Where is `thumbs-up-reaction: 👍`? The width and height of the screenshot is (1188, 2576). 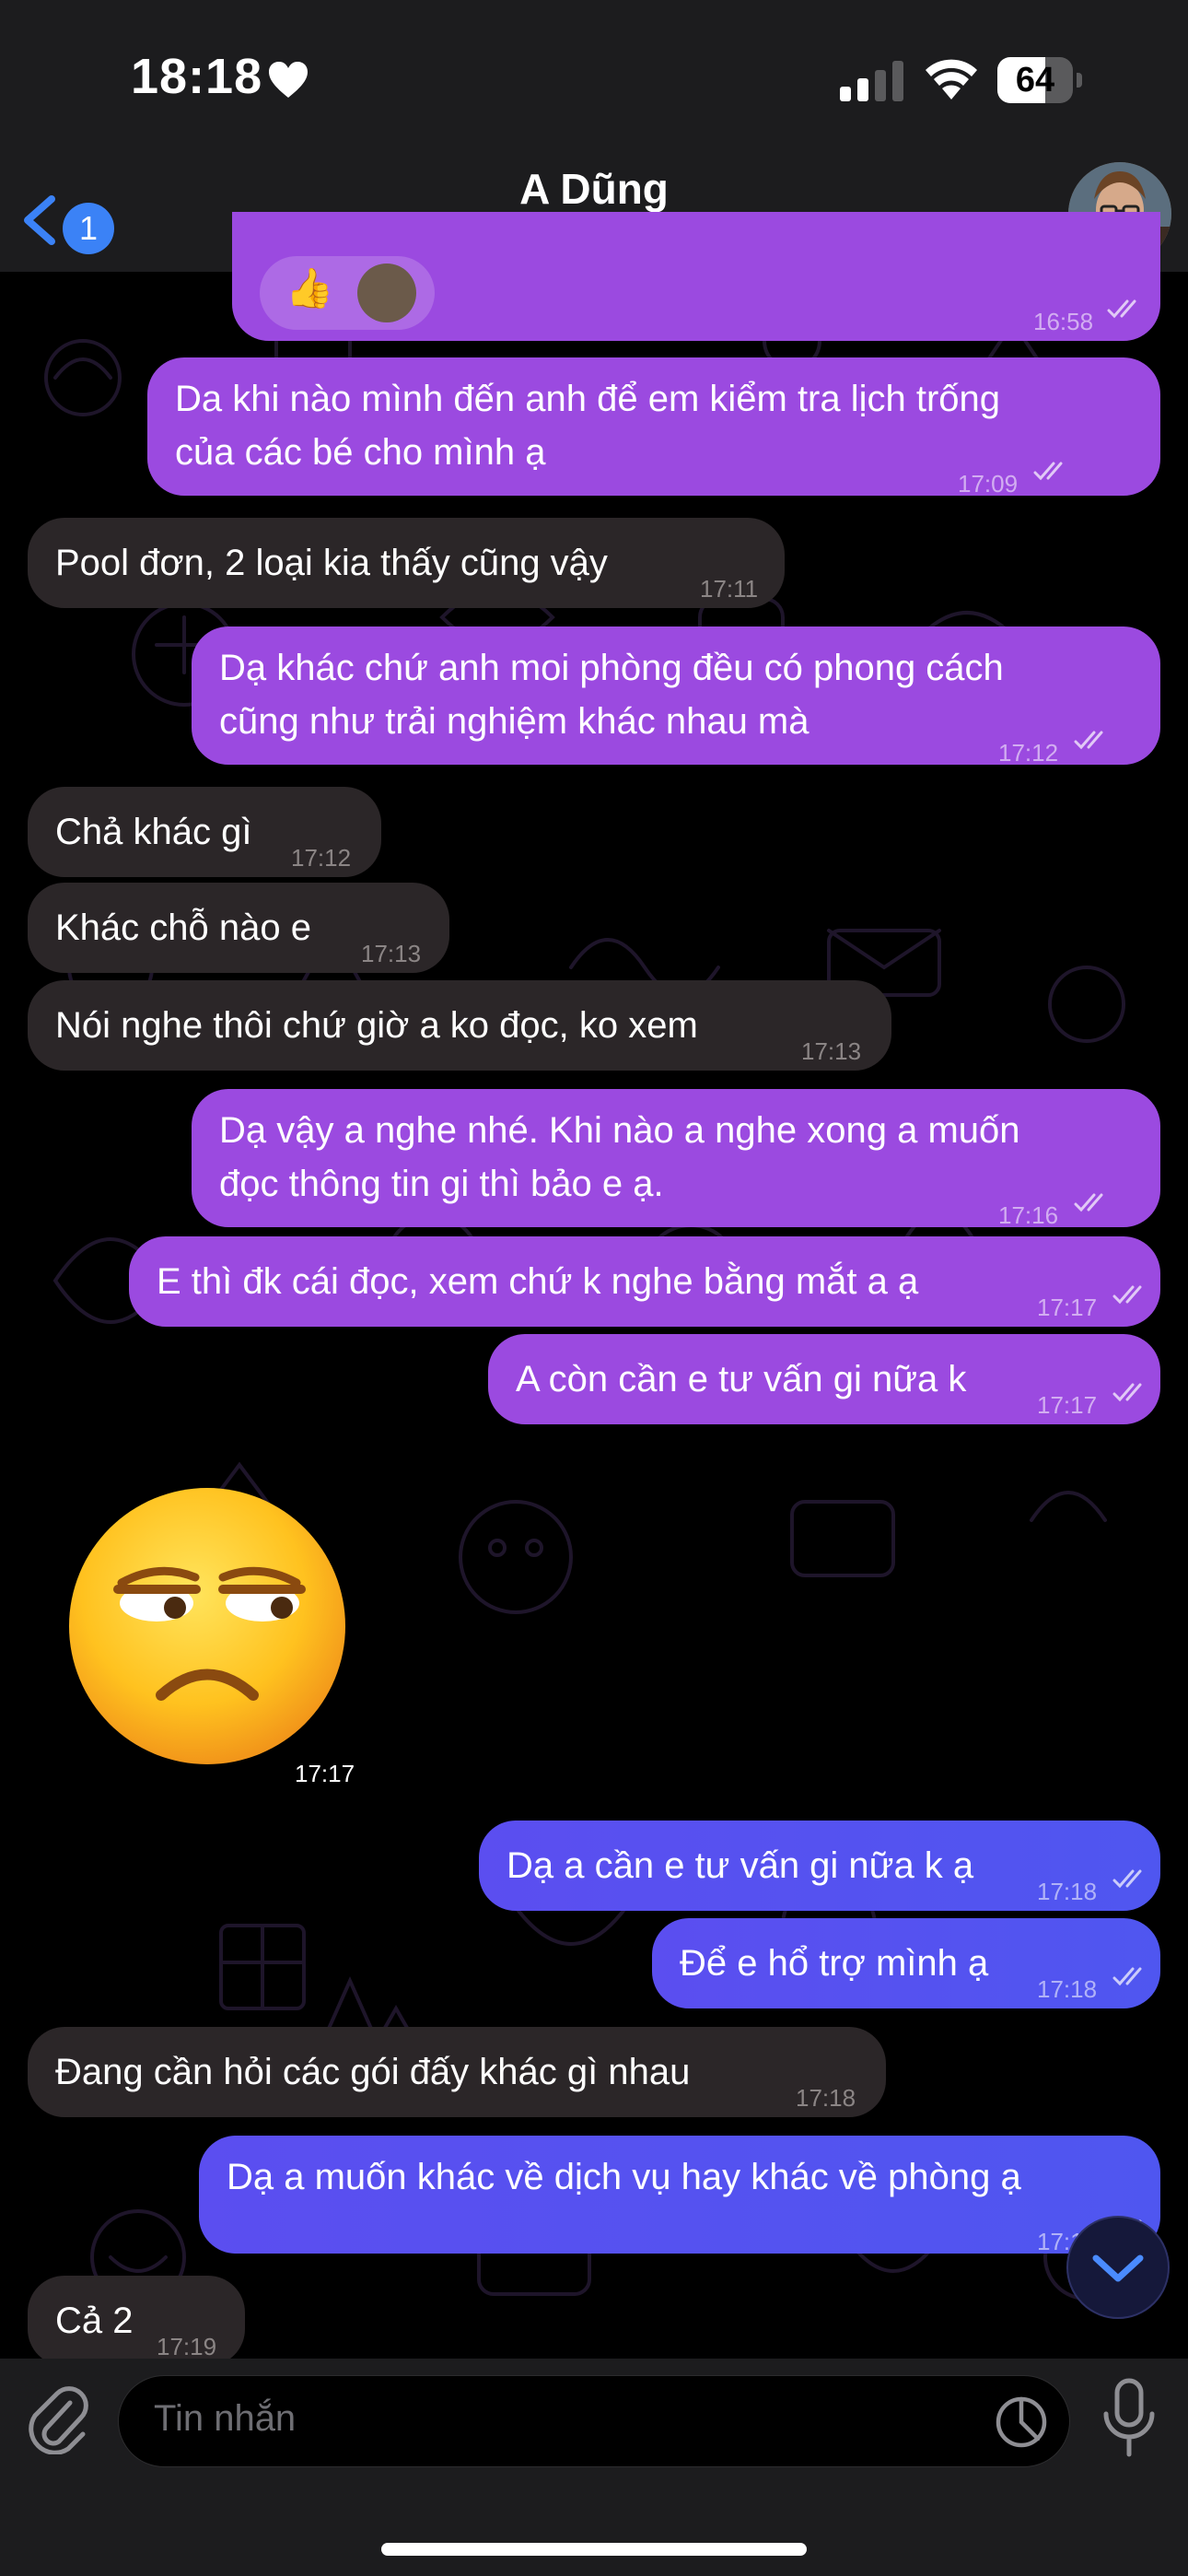 thumbs-up-reaction: 👍 is located at coordinates (309, 288).